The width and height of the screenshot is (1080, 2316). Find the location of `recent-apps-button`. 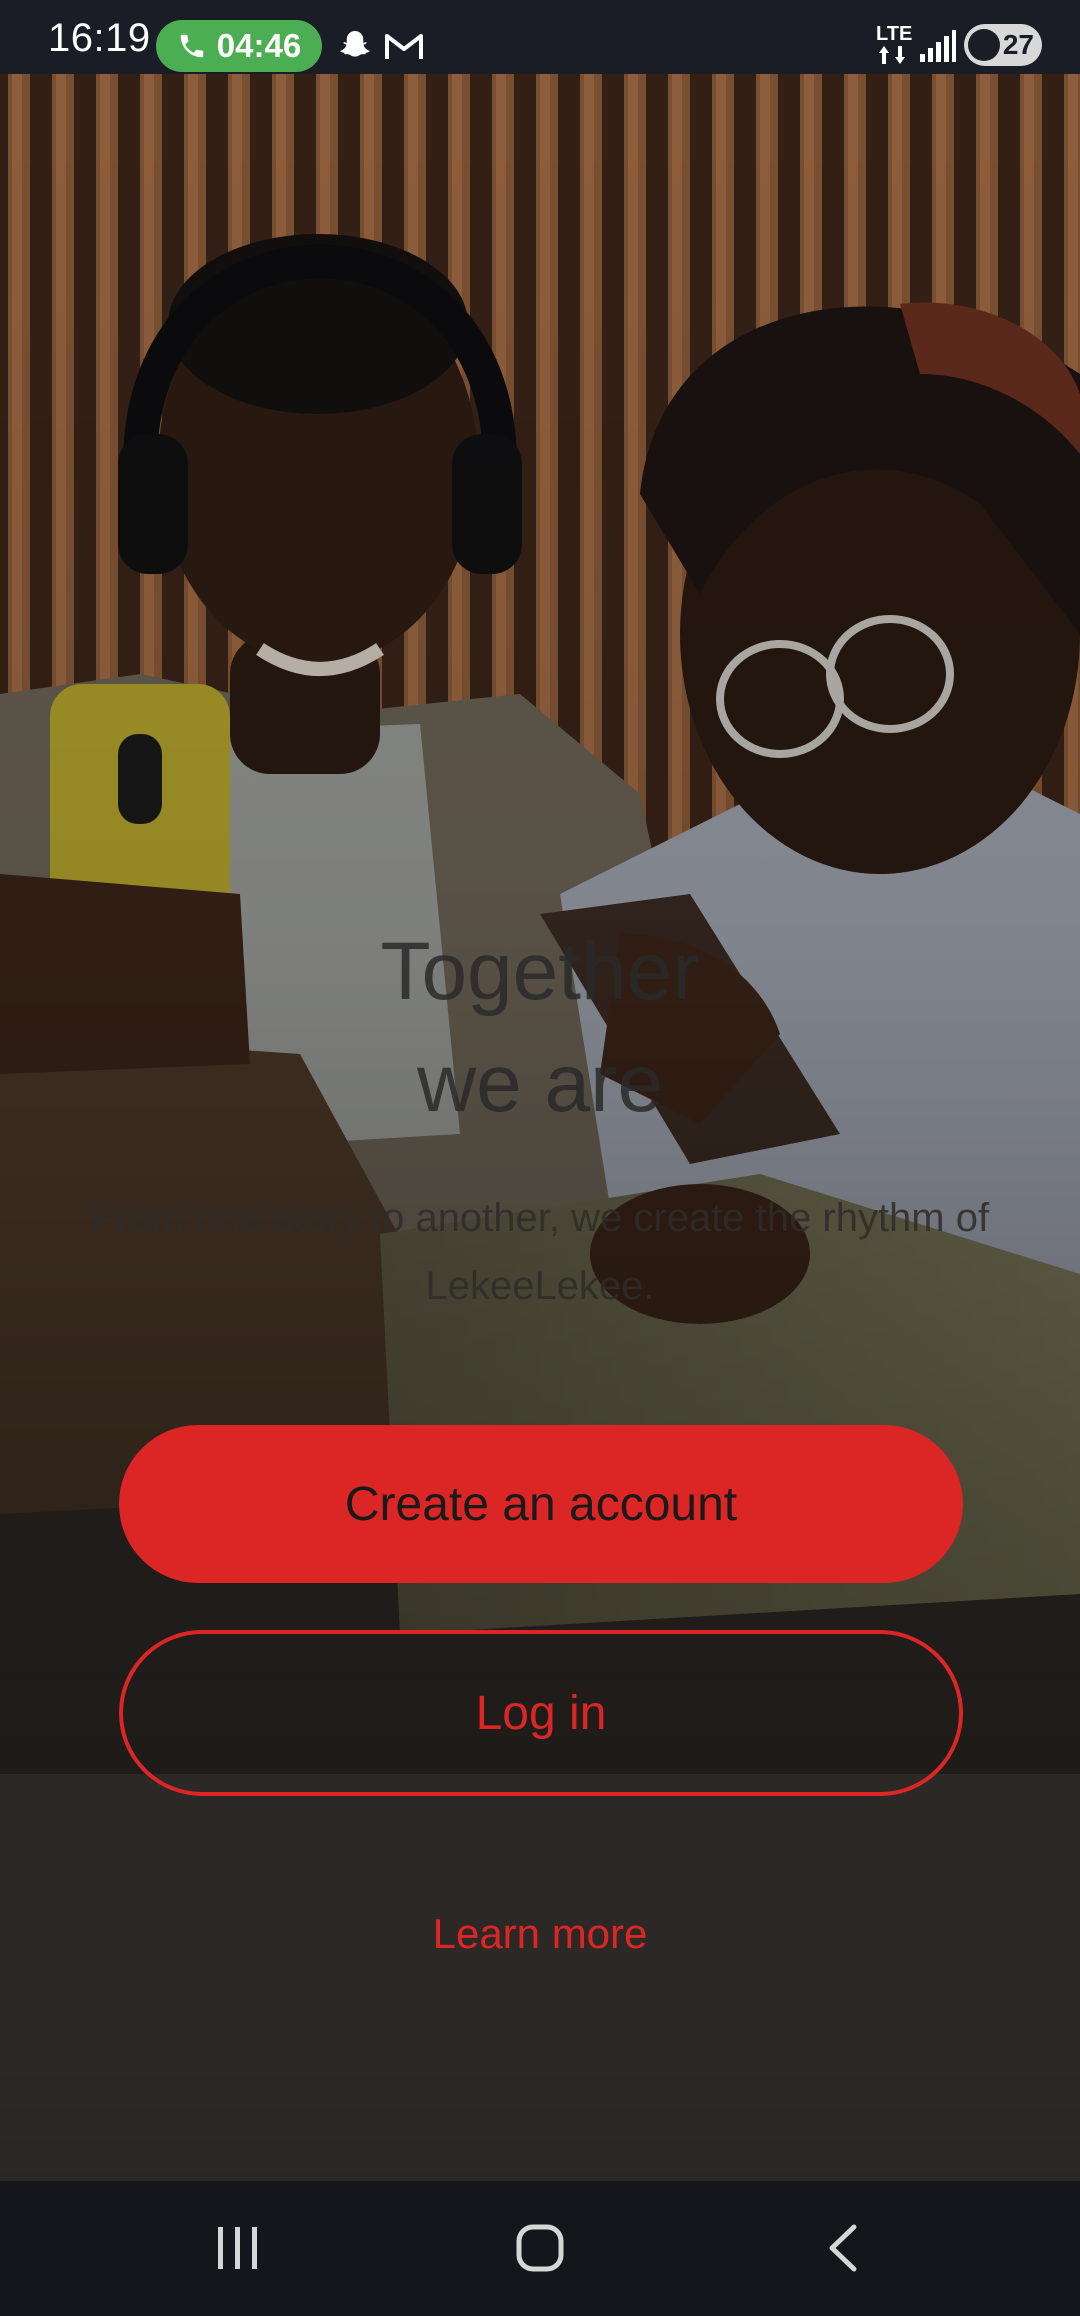

recent-apps-button is located at coordinates (238, 2248).